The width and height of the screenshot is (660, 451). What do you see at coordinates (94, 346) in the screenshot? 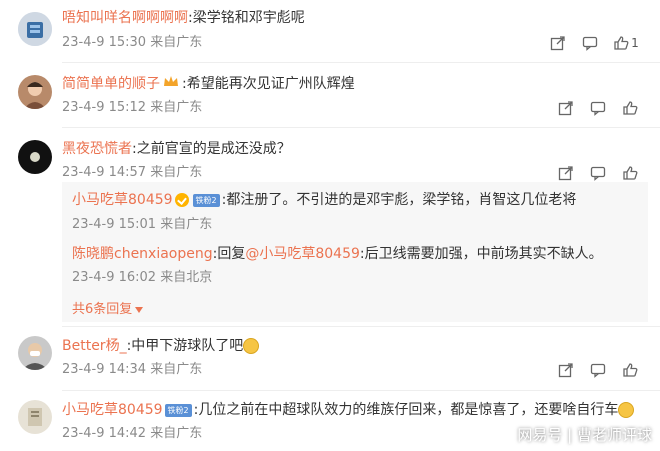
I see `username: Better杨_` at bounding box center [94, 346].